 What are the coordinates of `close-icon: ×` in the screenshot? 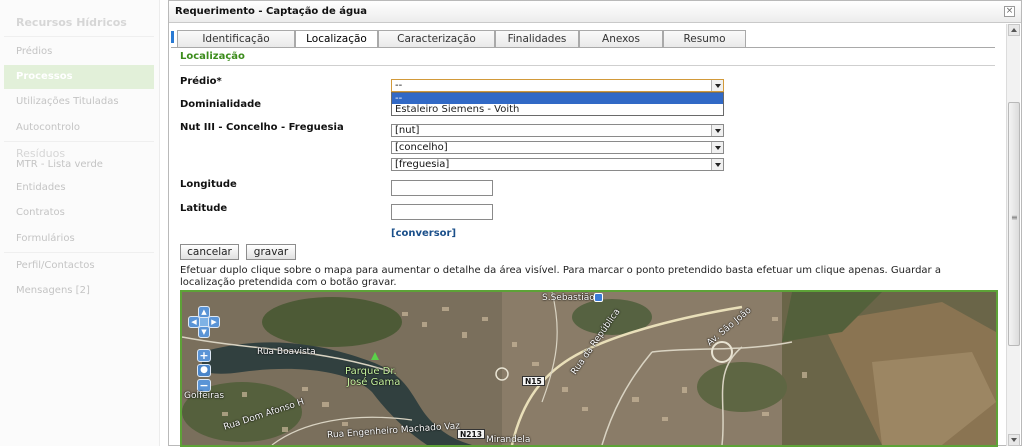 It's located at (1009, 11).